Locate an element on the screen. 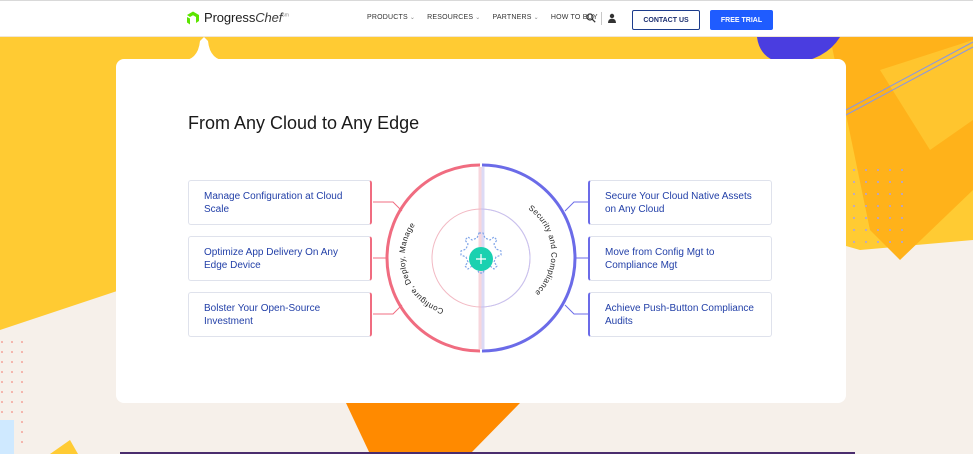 The height and width of the screenshot is (454, 973). outer-arc-right is located at coordinates (529, 258).